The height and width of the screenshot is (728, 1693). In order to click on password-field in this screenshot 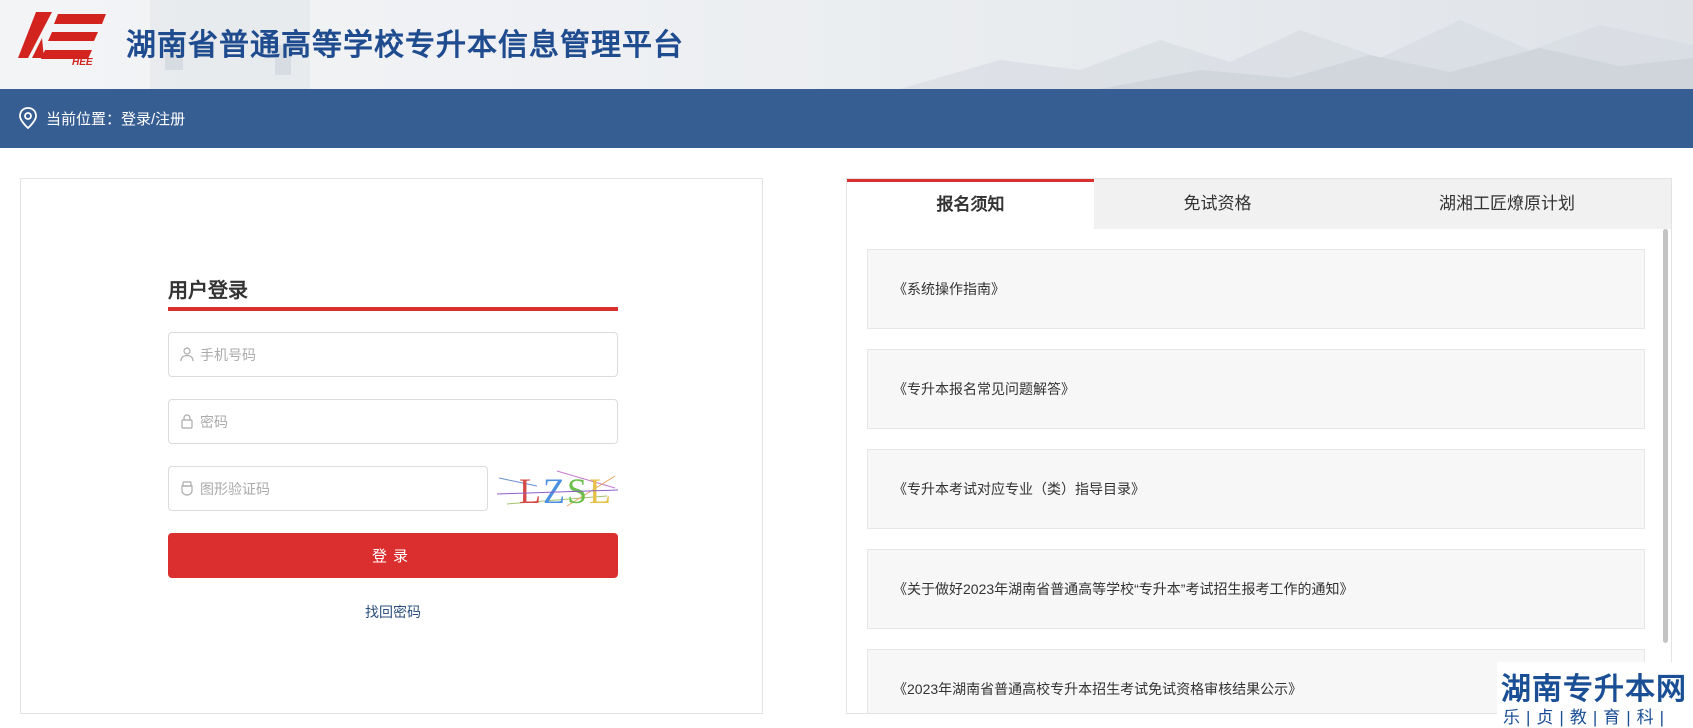, I will do `click(393, 421)`.